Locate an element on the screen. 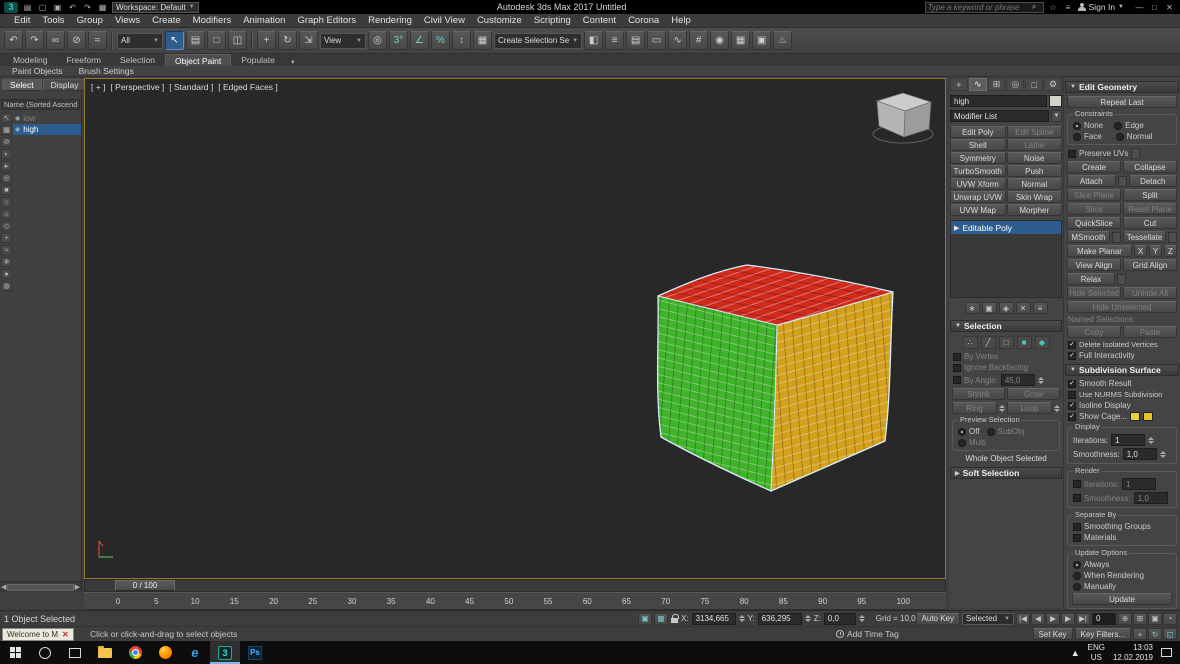 Image resolution: width=1180 pixels, height=664 pixels. paste-button: Paste is located at coordinates (1150, 332).